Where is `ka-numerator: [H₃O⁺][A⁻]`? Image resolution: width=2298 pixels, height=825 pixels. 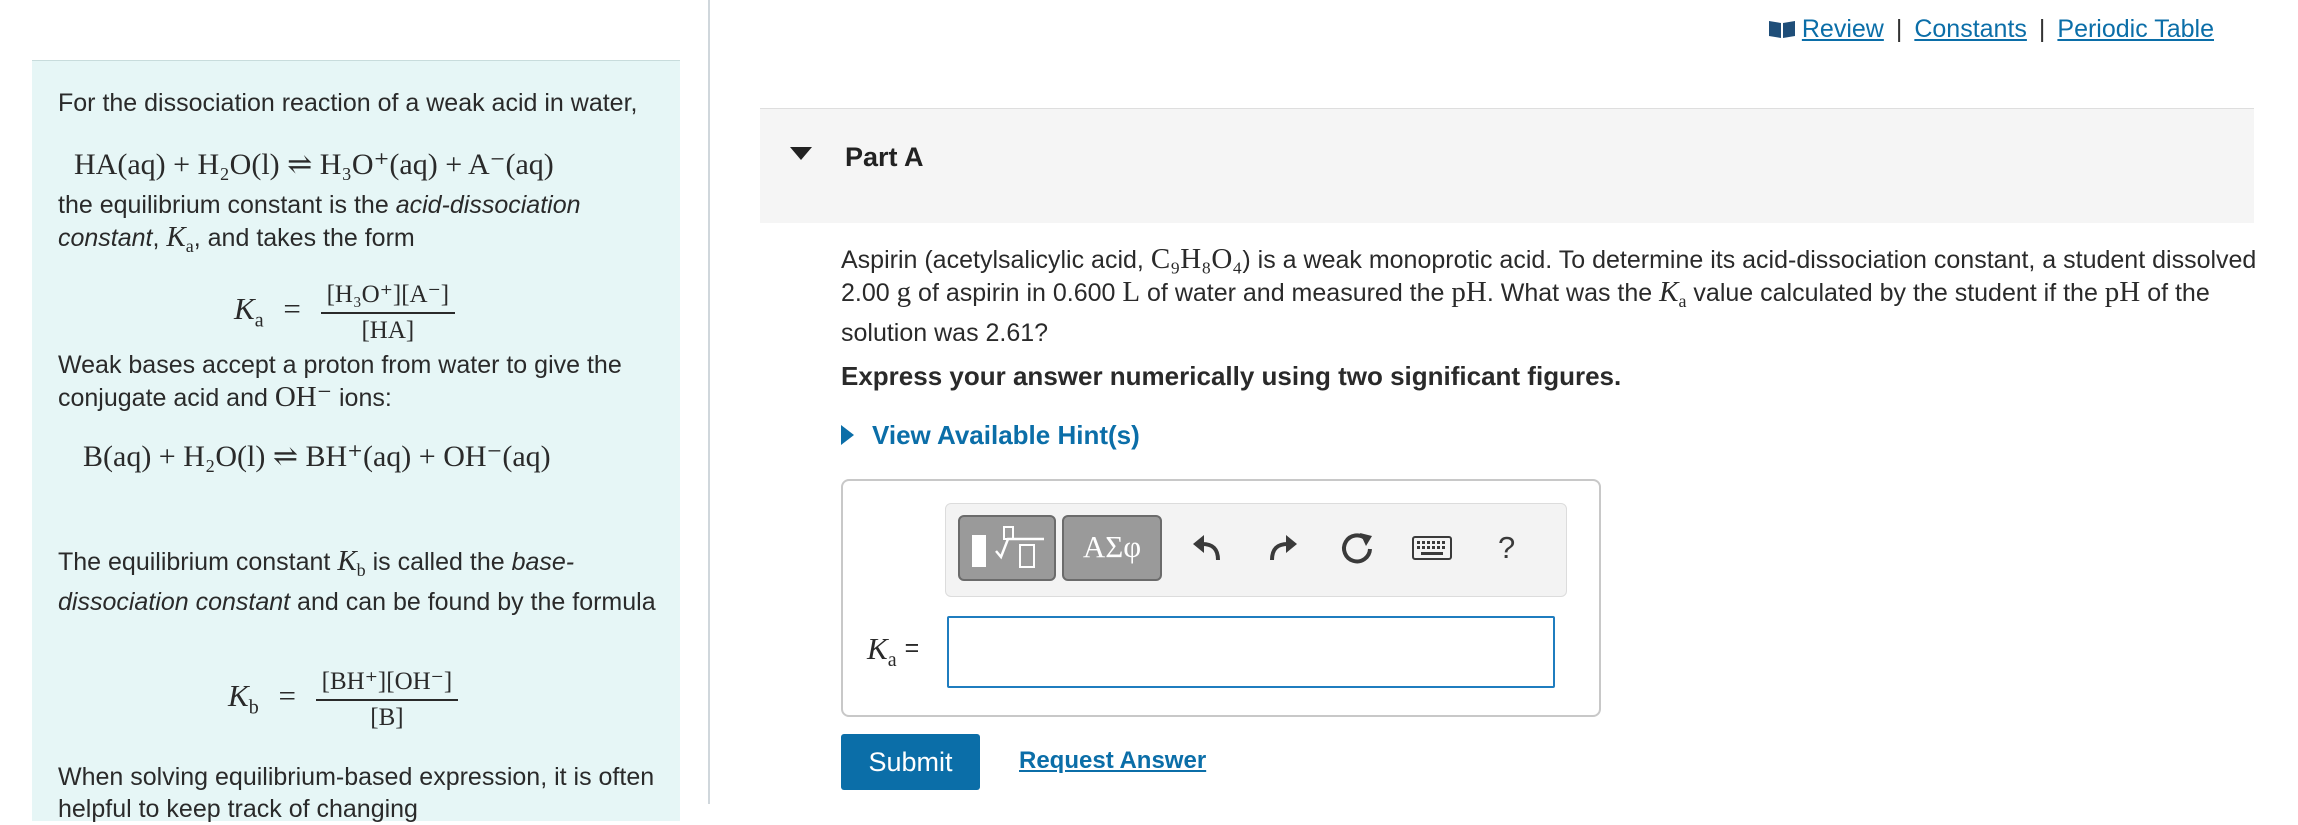
ka-numerator: [H₃O⁺][A⁻] is located at coordinates (388, 296).